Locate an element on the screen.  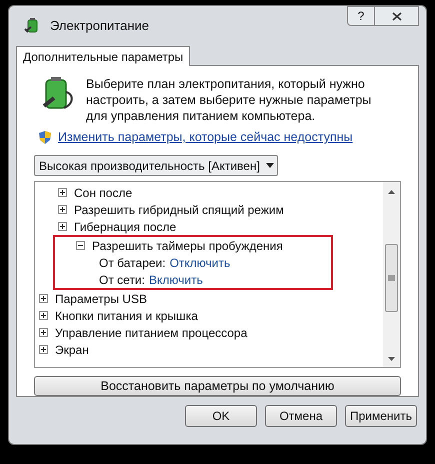
scrollbar-thumb is located at coordinates (391, 278).